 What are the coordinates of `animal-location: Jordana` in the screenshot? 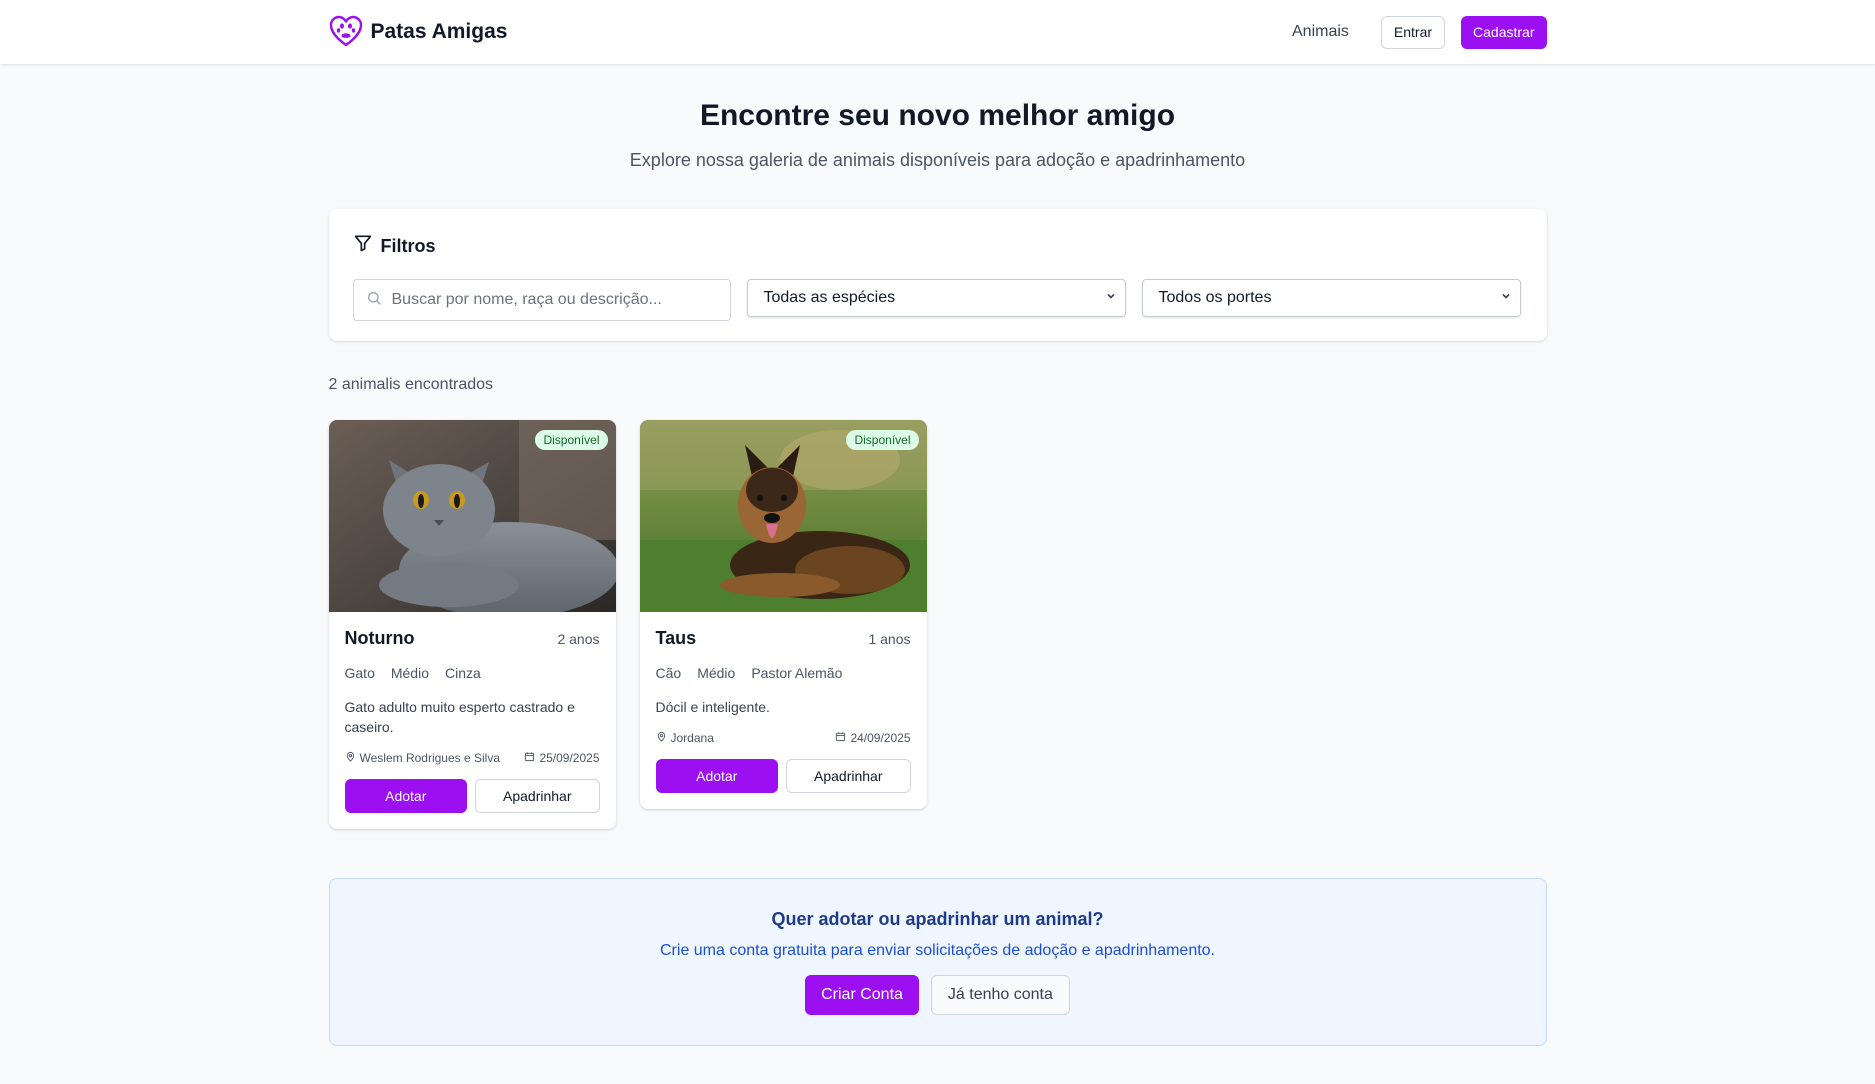 It's located at (692, 738).